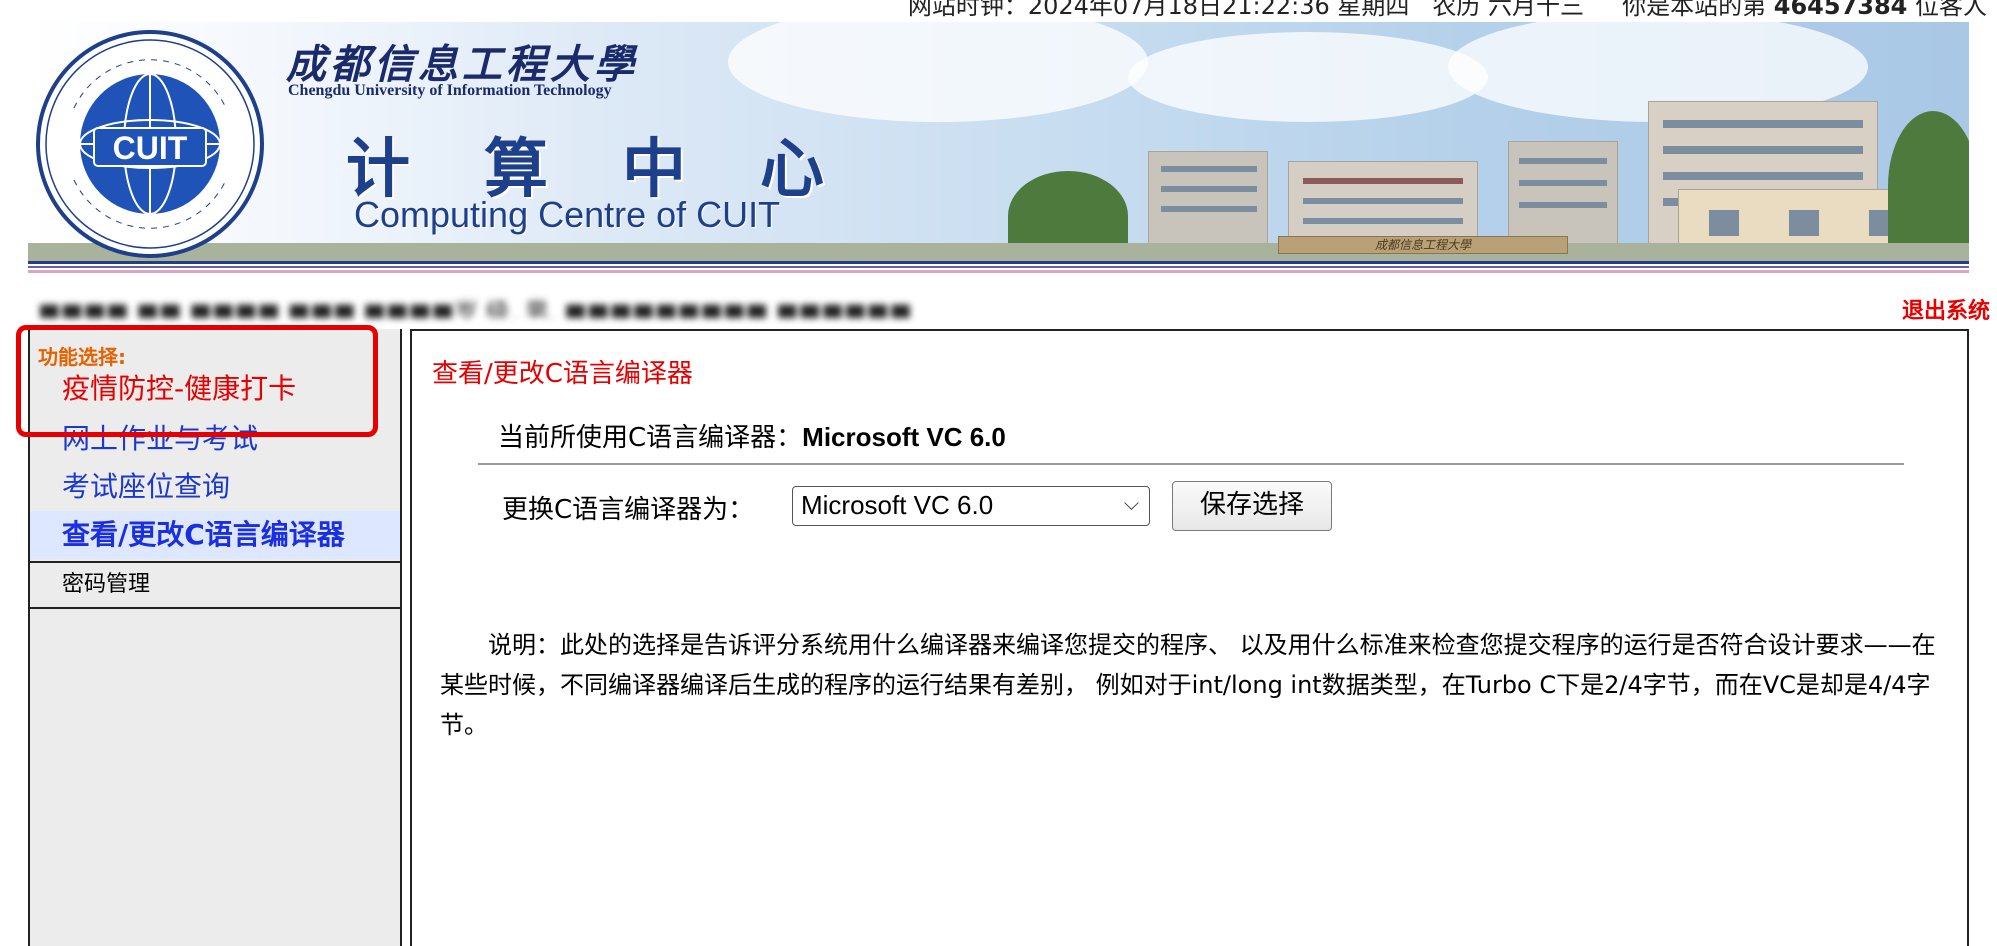 The width and height of the screenshot is (1997, 946). I want to click on change-compiler-label: 更换C语言编译器为：, so click(628, 510).